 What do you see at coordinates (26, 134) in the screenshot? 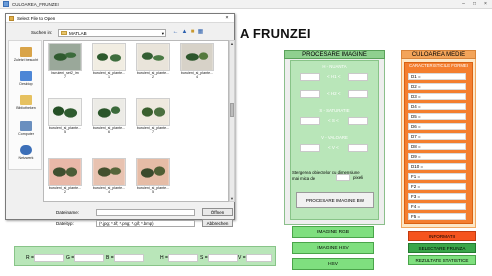
I see `place-computer-label: Computer` at bounding box center [26, 134].